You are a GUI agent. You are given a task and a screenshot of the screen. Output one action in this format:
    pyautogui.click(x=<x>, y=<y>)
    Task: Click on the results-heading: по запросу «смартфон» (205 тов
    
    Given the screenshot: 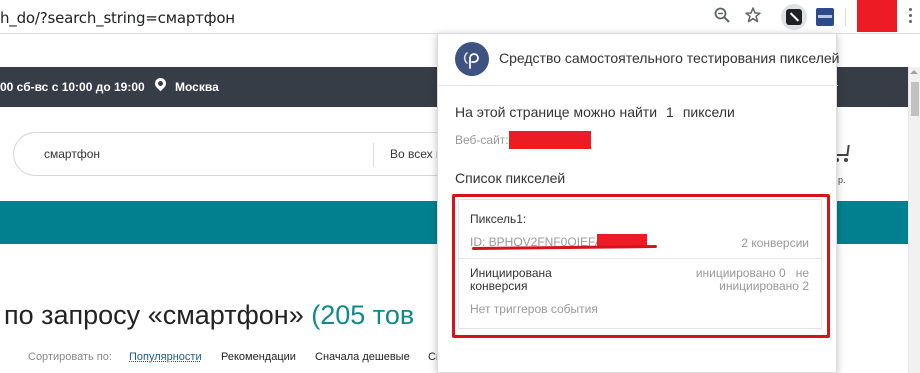 What is the action you would take?
    pyautogui.click(x=209, y=315)
    